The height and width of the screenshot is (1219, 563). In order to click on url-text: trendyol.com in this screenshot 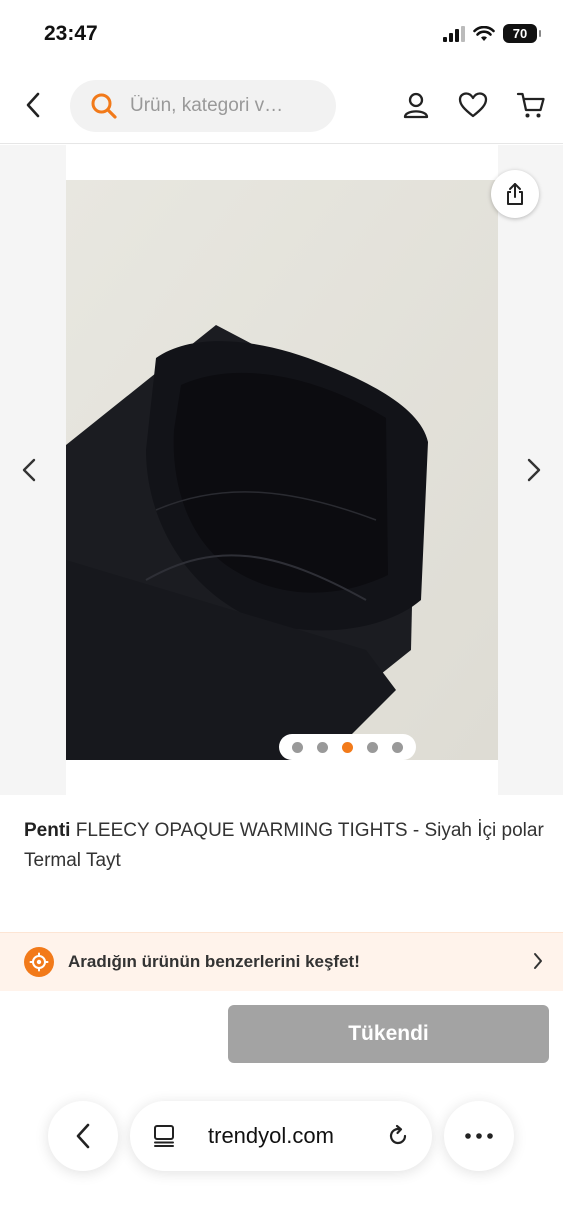, I will do `click(271, 1135)`.